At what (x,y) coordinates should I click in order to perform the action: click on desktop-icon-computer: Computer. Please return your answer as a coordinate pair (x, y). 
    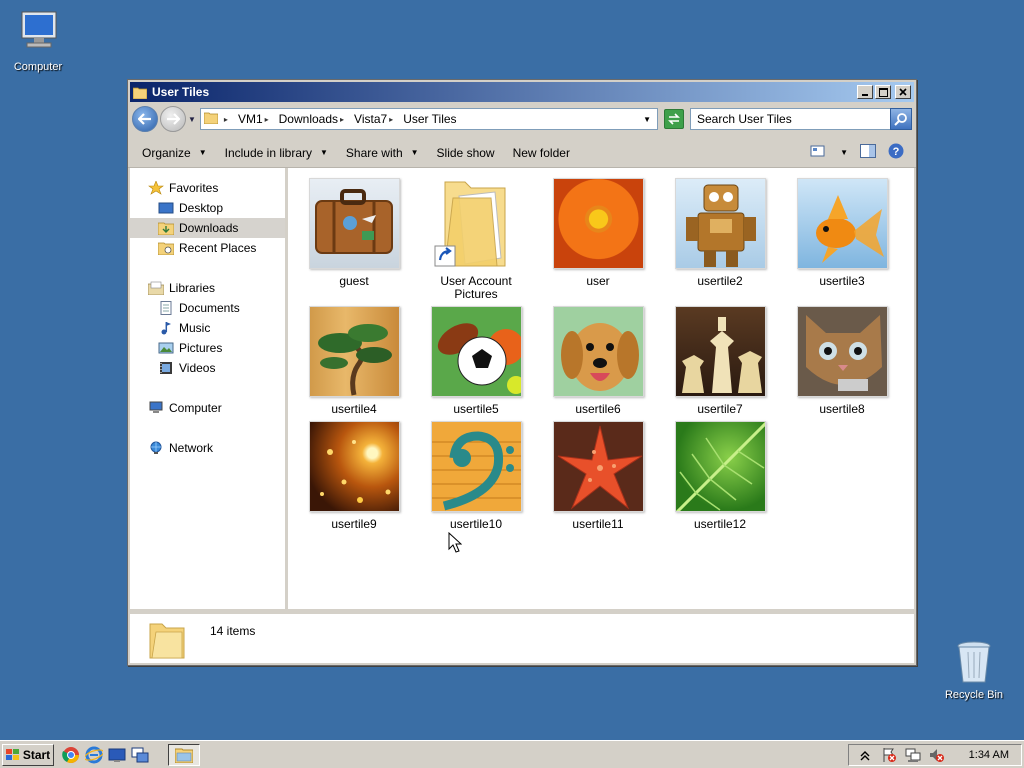
    Looking at the image, I should click on (38, 41).